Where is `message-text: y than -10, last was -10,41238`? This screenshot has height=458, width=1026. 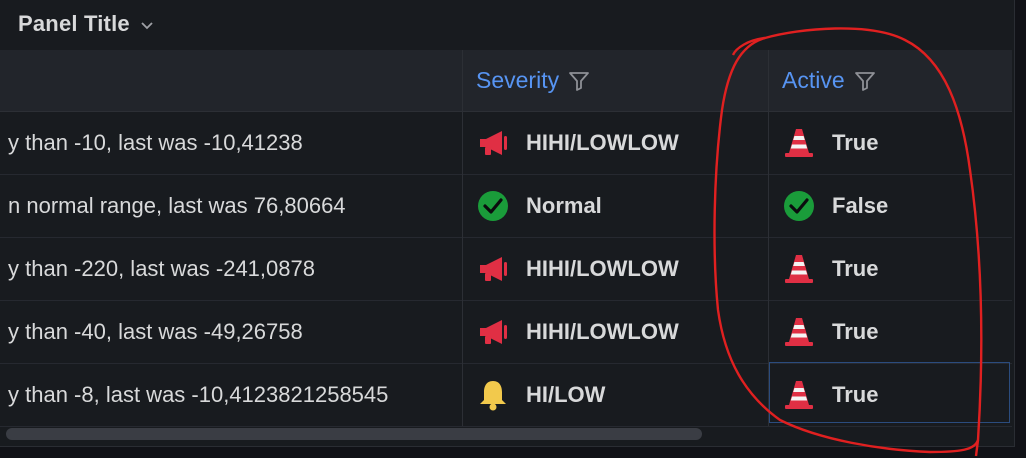 message-text: y than -10, last was -10,41238 is located at coordinates (155, 142).